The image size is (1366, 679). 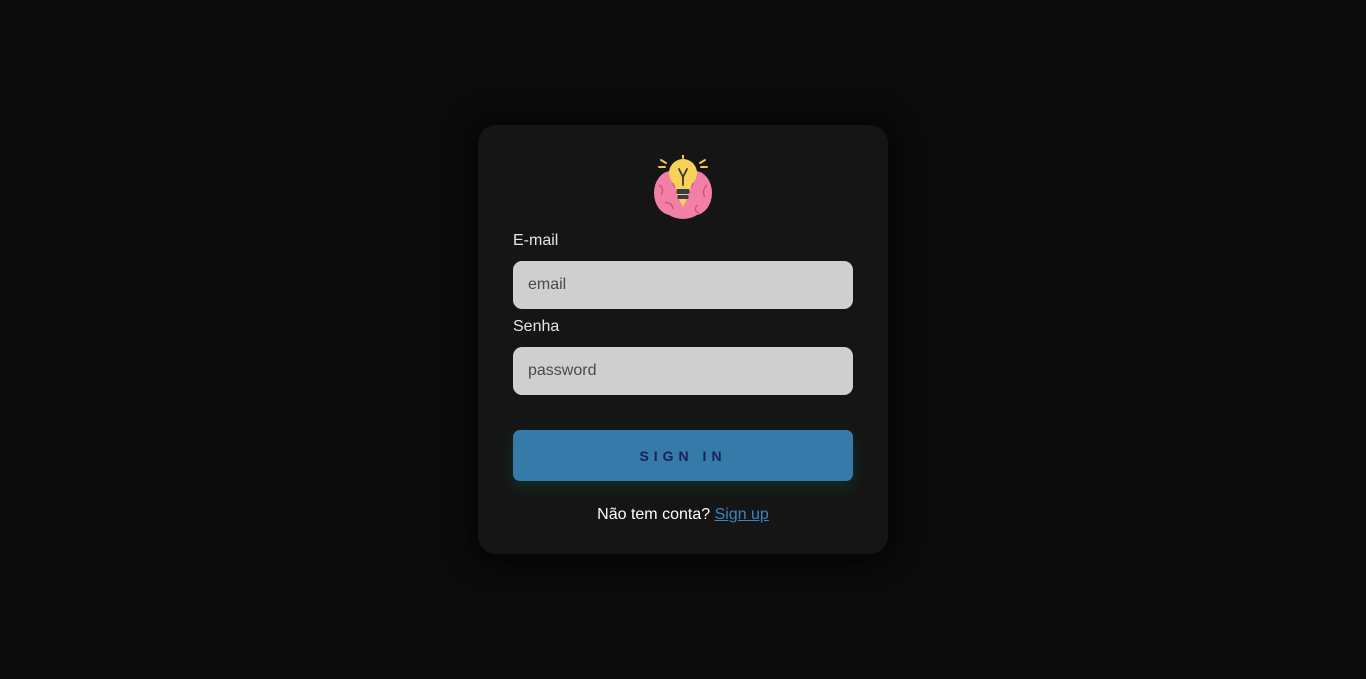 What do you see at coordinates (536, 240) in the screenshot?
I see `email-label: E-mail` at bounding box center [536, 240].